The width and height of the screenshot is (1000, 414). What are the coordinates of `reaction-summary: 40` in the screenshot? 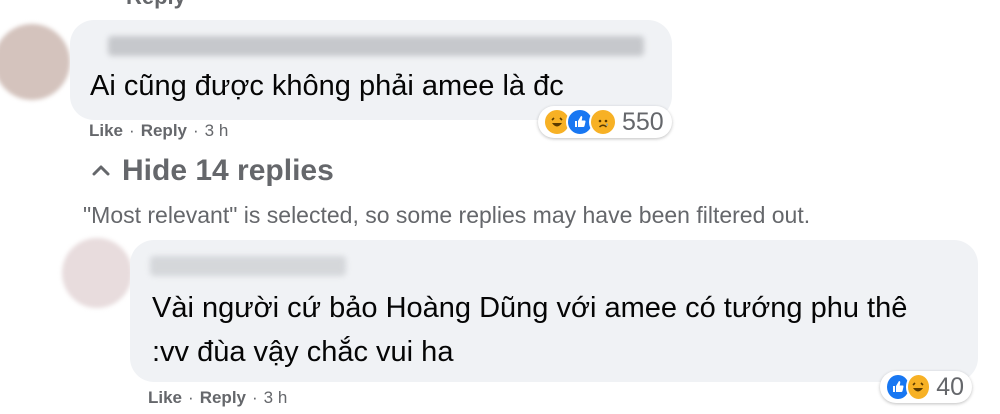 It's located at (926, 387).